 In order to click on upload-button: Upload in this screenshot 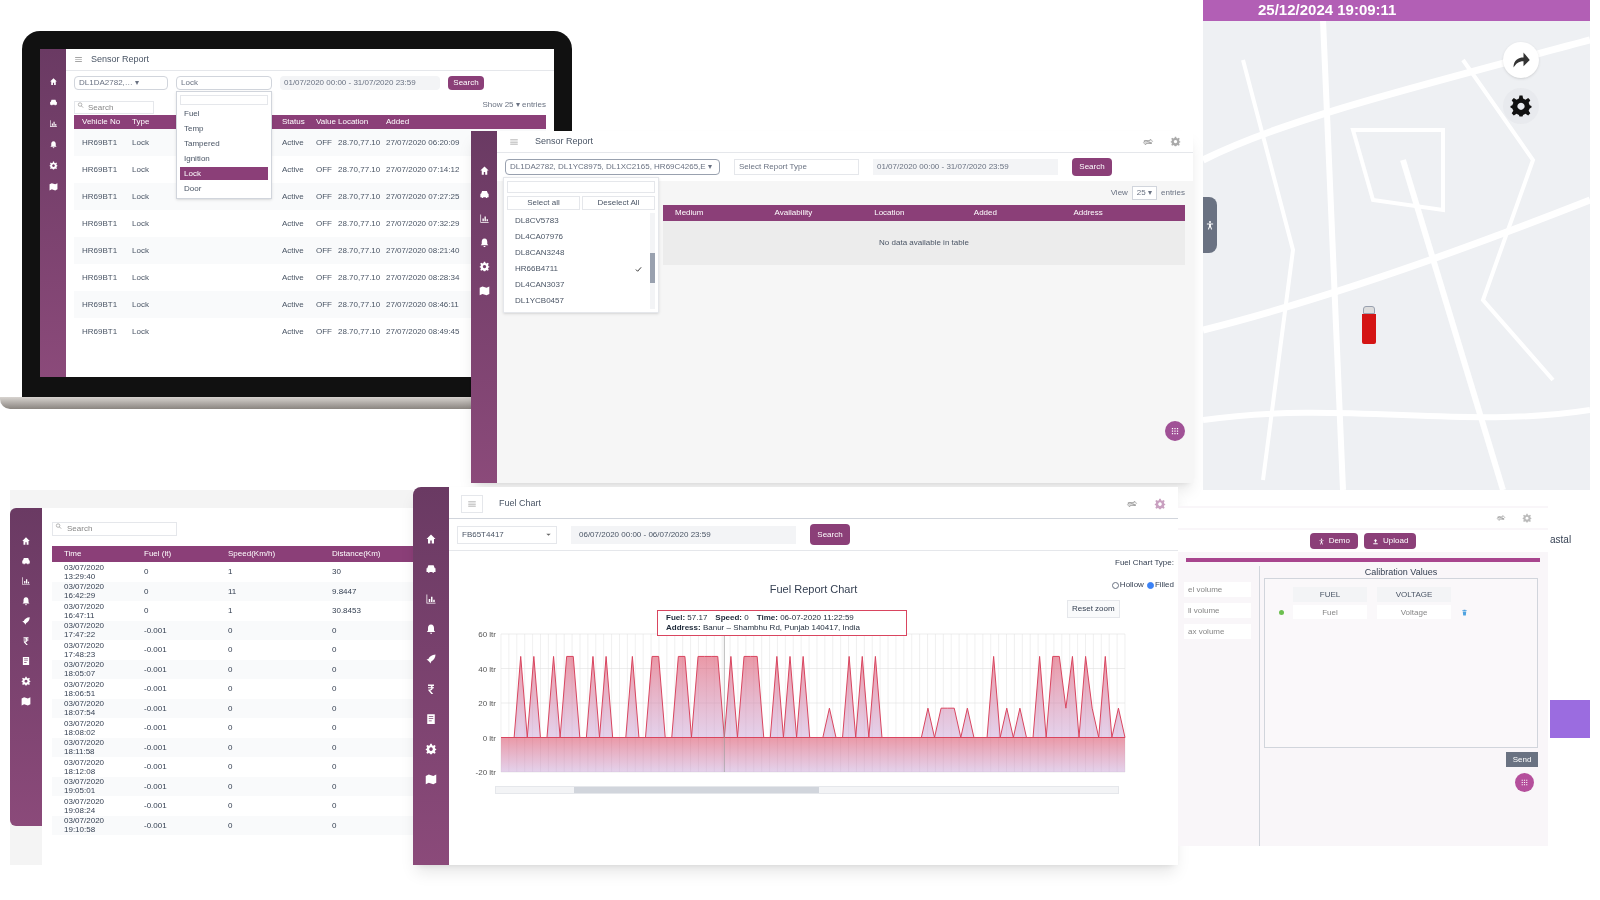, I will do `click(1390, 541)`.